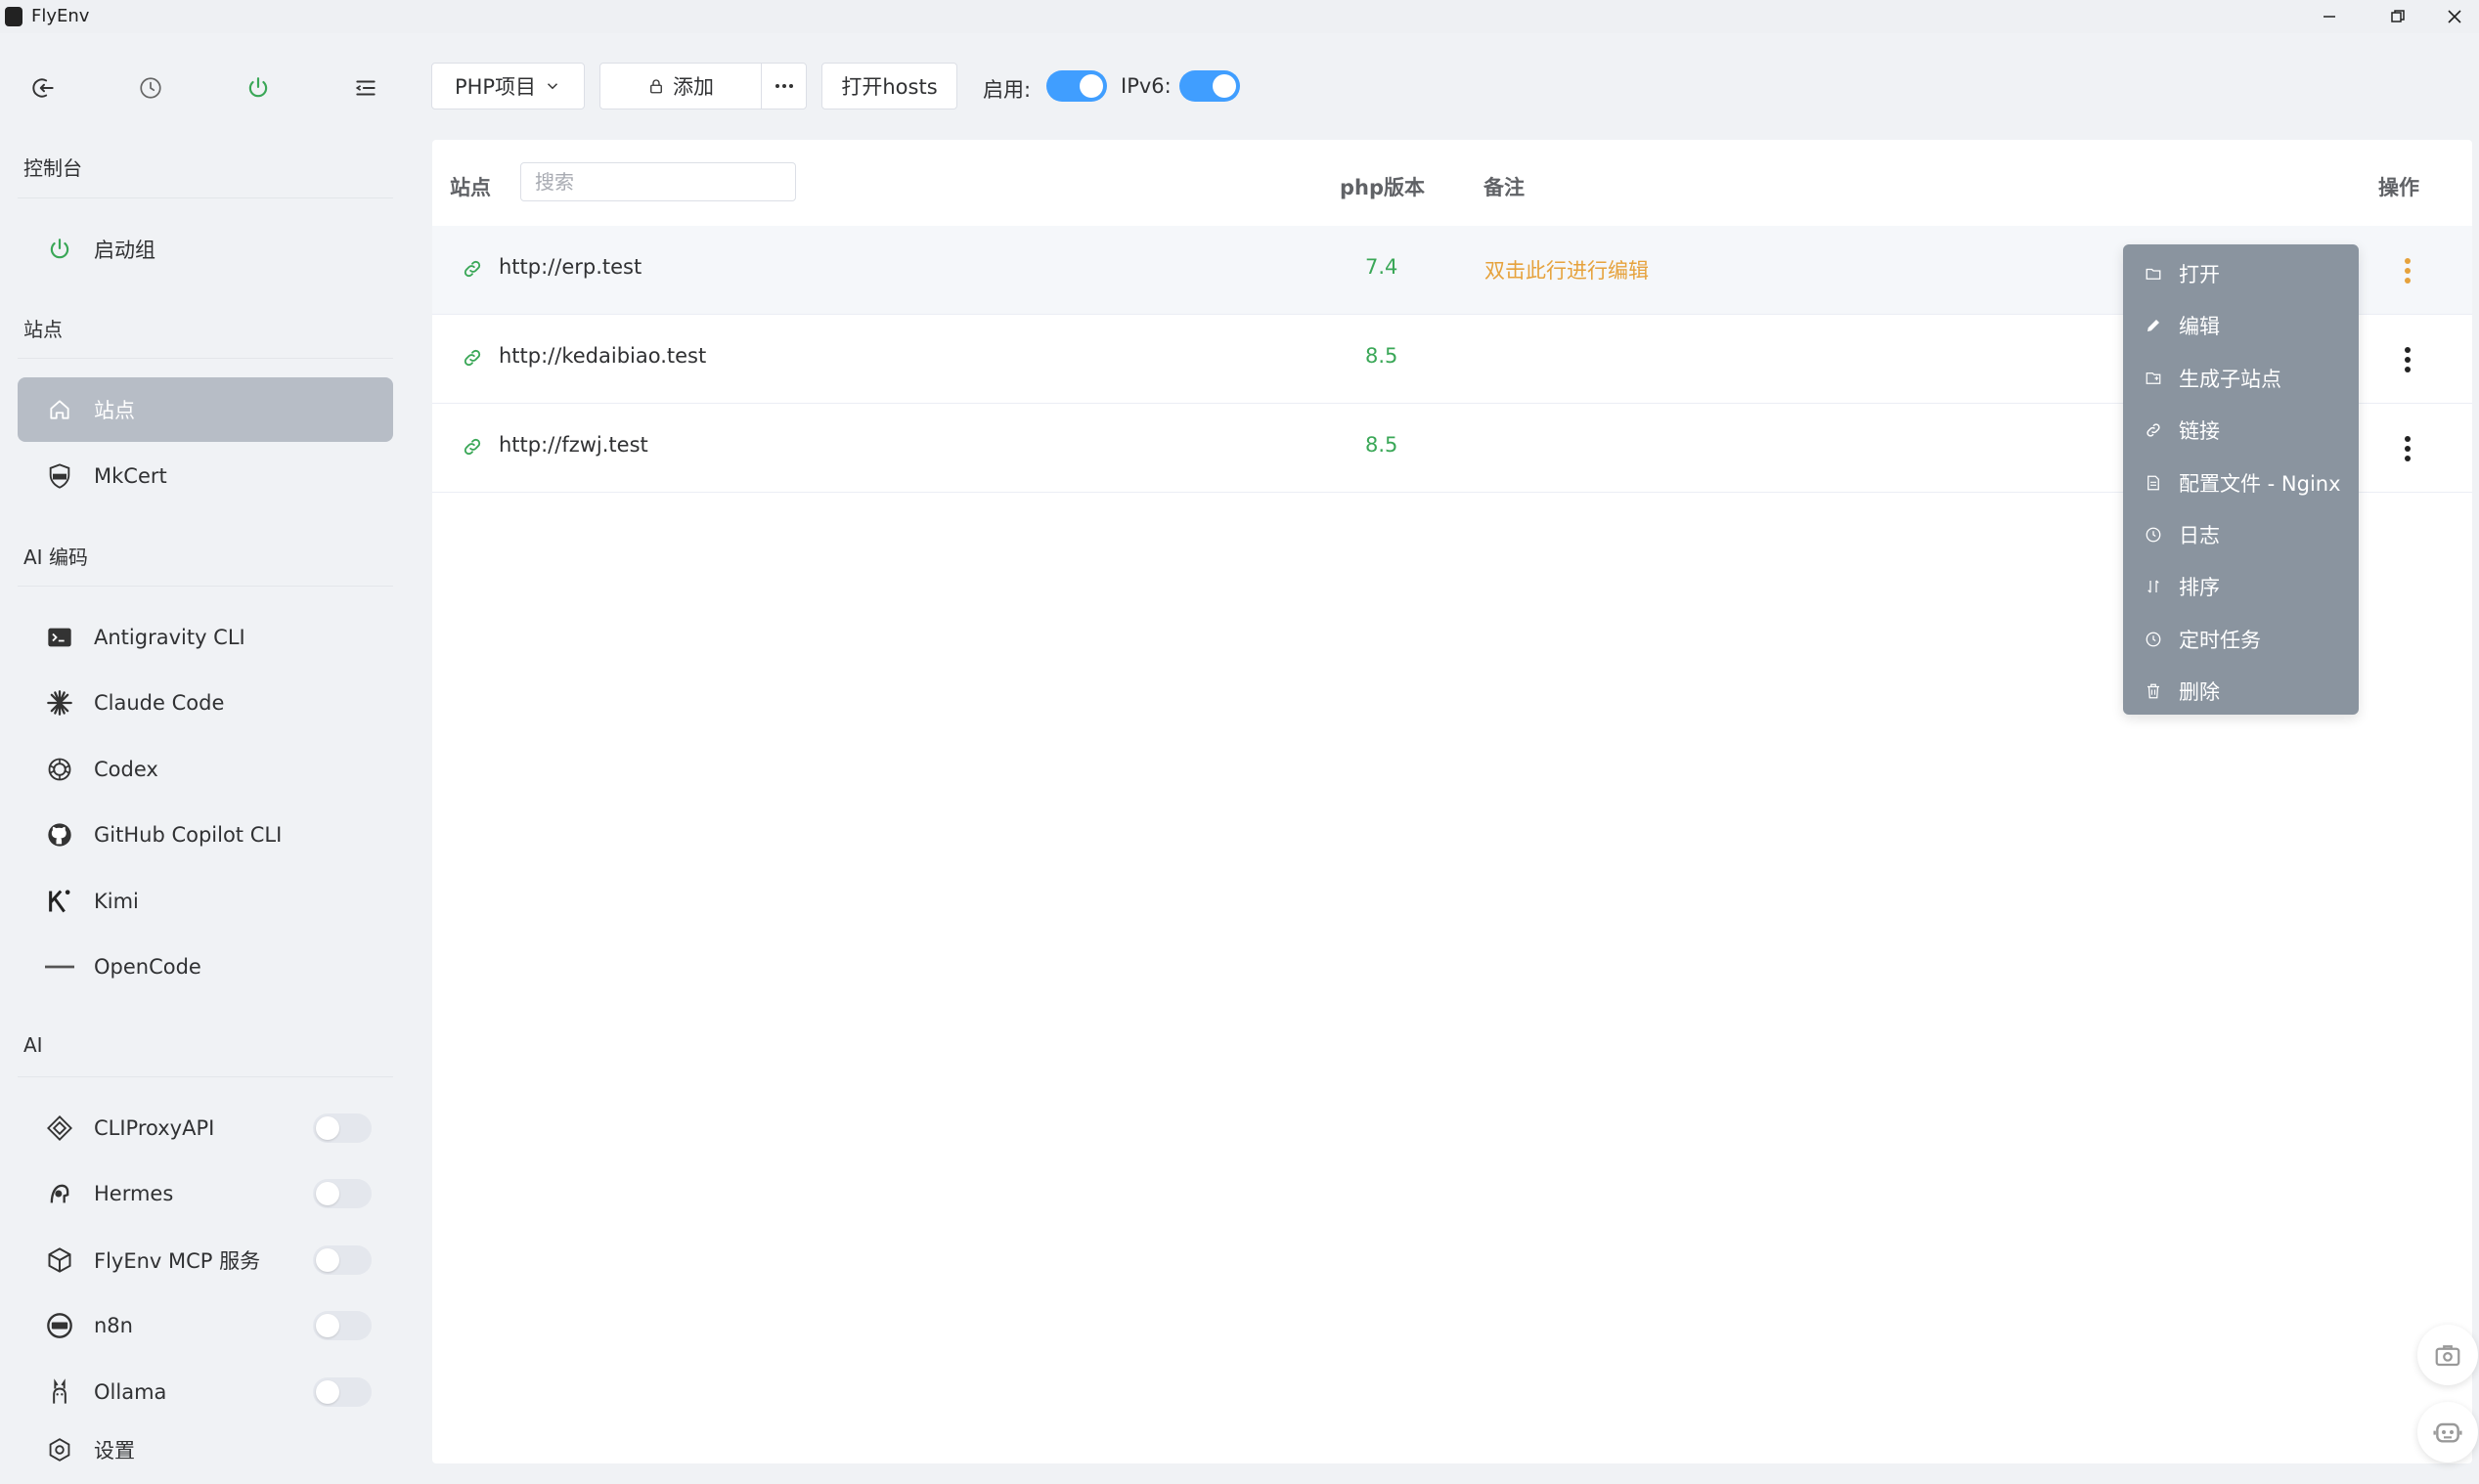  What do you see at coordinates (13, 16) in the screenshot?
I see `app-logo-icon` at bounding box center [13, 16].